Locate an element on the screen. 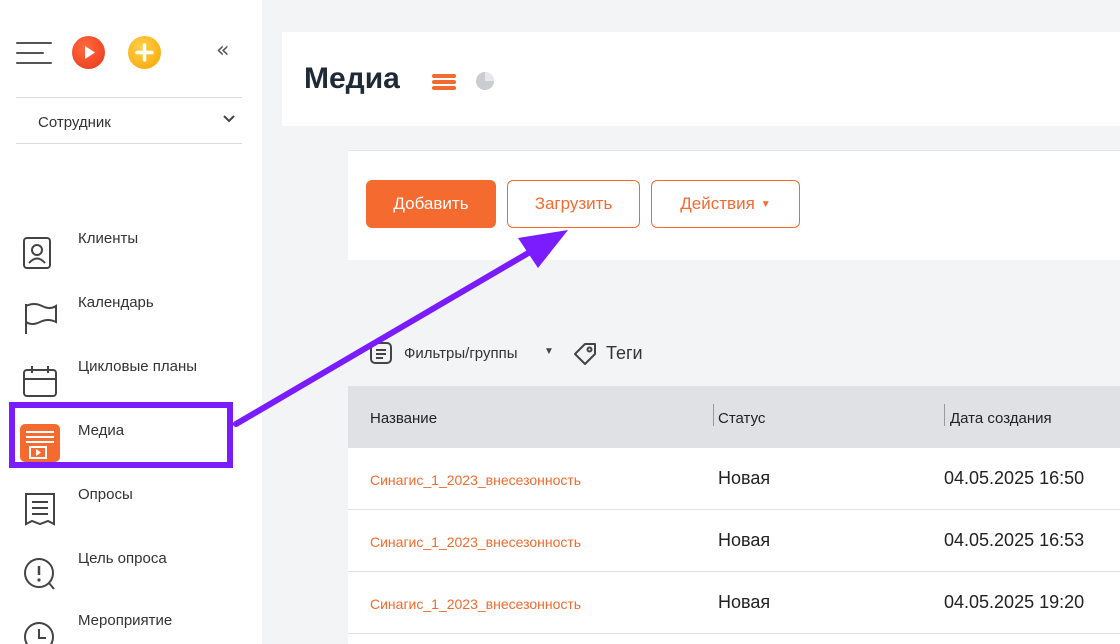 This screenshot has width=1120, height=644. created-date-cell: 04.05.2025 19:20 is located at coordinates (1014, 602).